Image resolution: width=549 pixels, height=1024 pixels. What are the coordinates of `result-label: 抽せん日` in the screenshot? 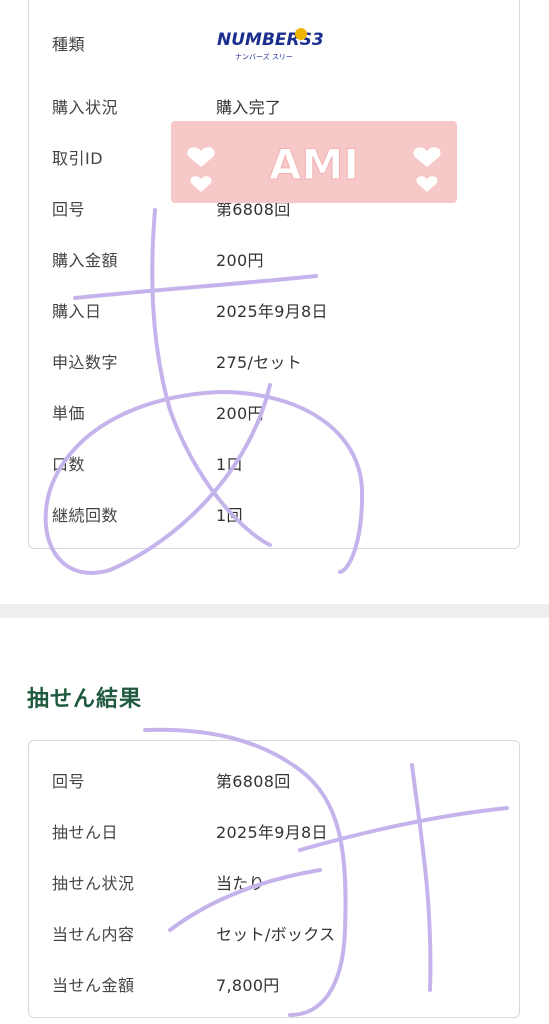 It's located at (85, 832).